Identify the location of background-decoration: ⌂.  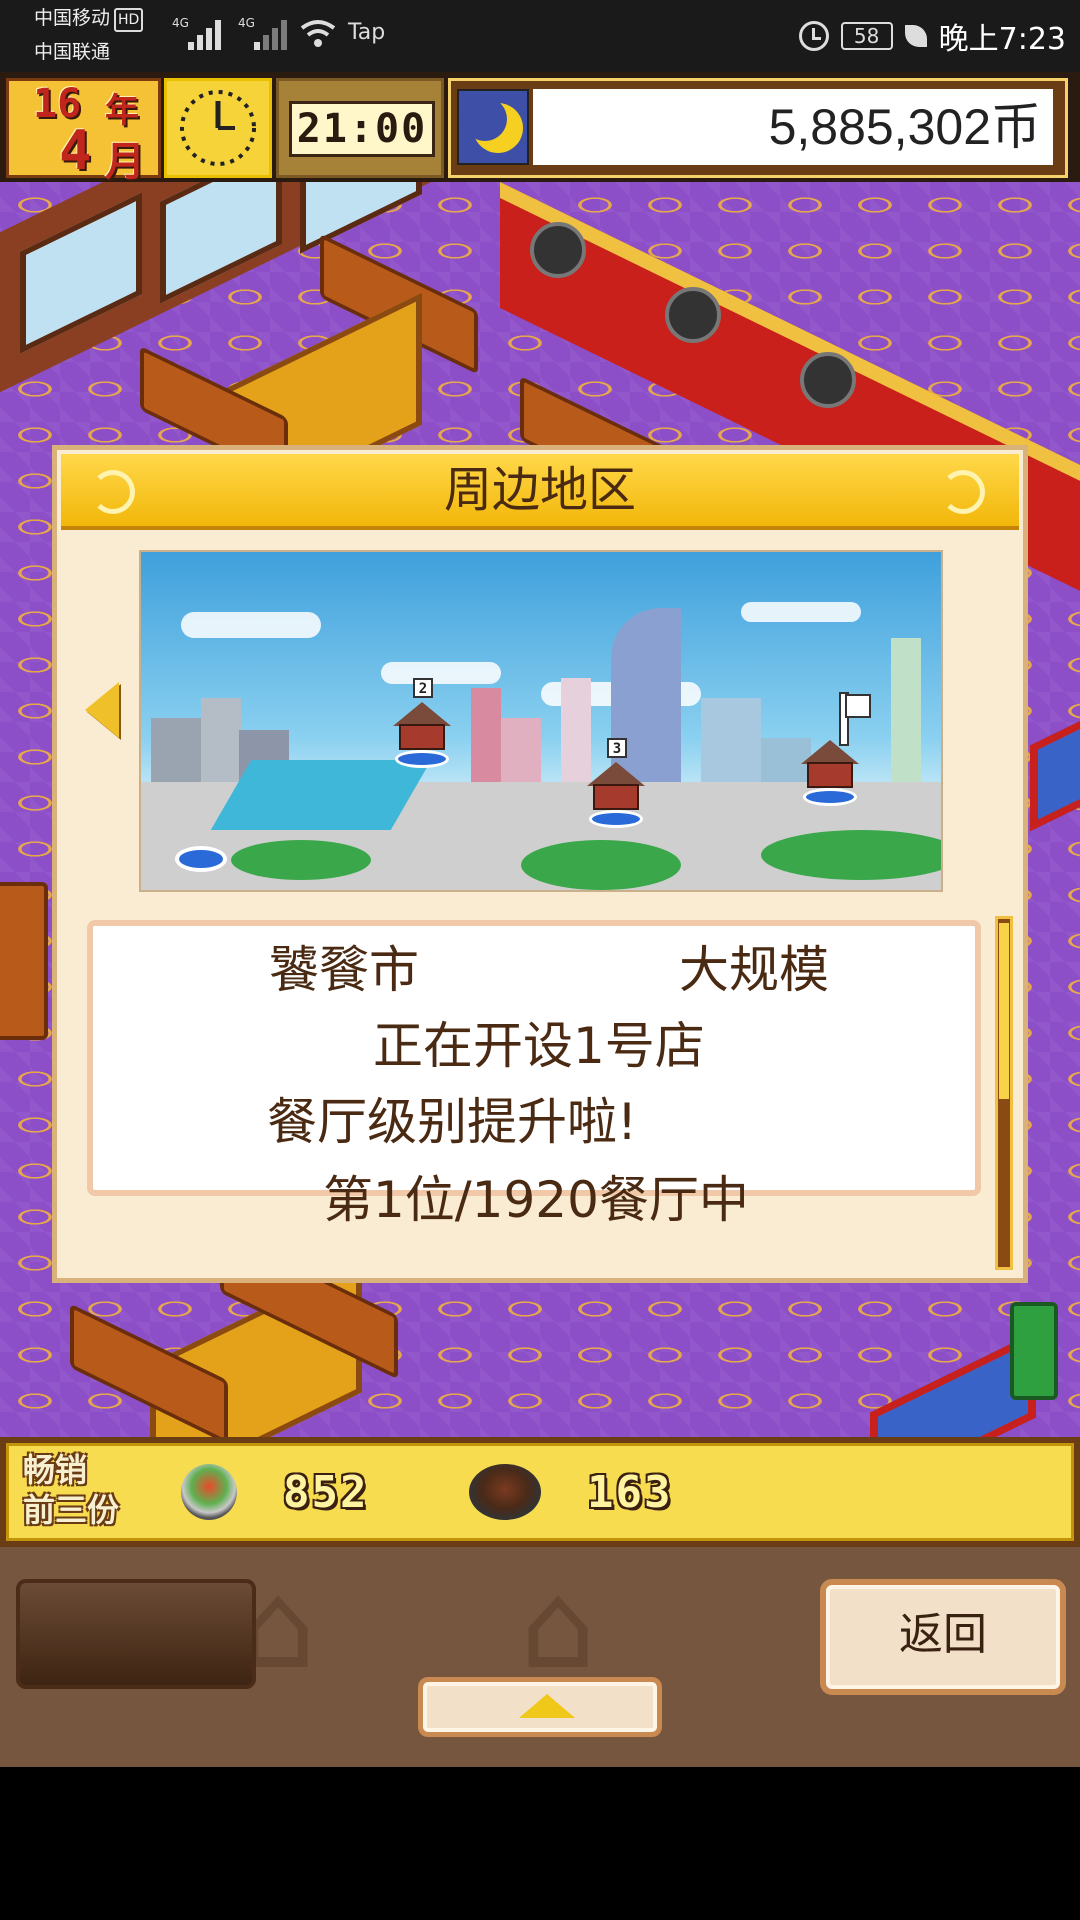
(558, 1626).